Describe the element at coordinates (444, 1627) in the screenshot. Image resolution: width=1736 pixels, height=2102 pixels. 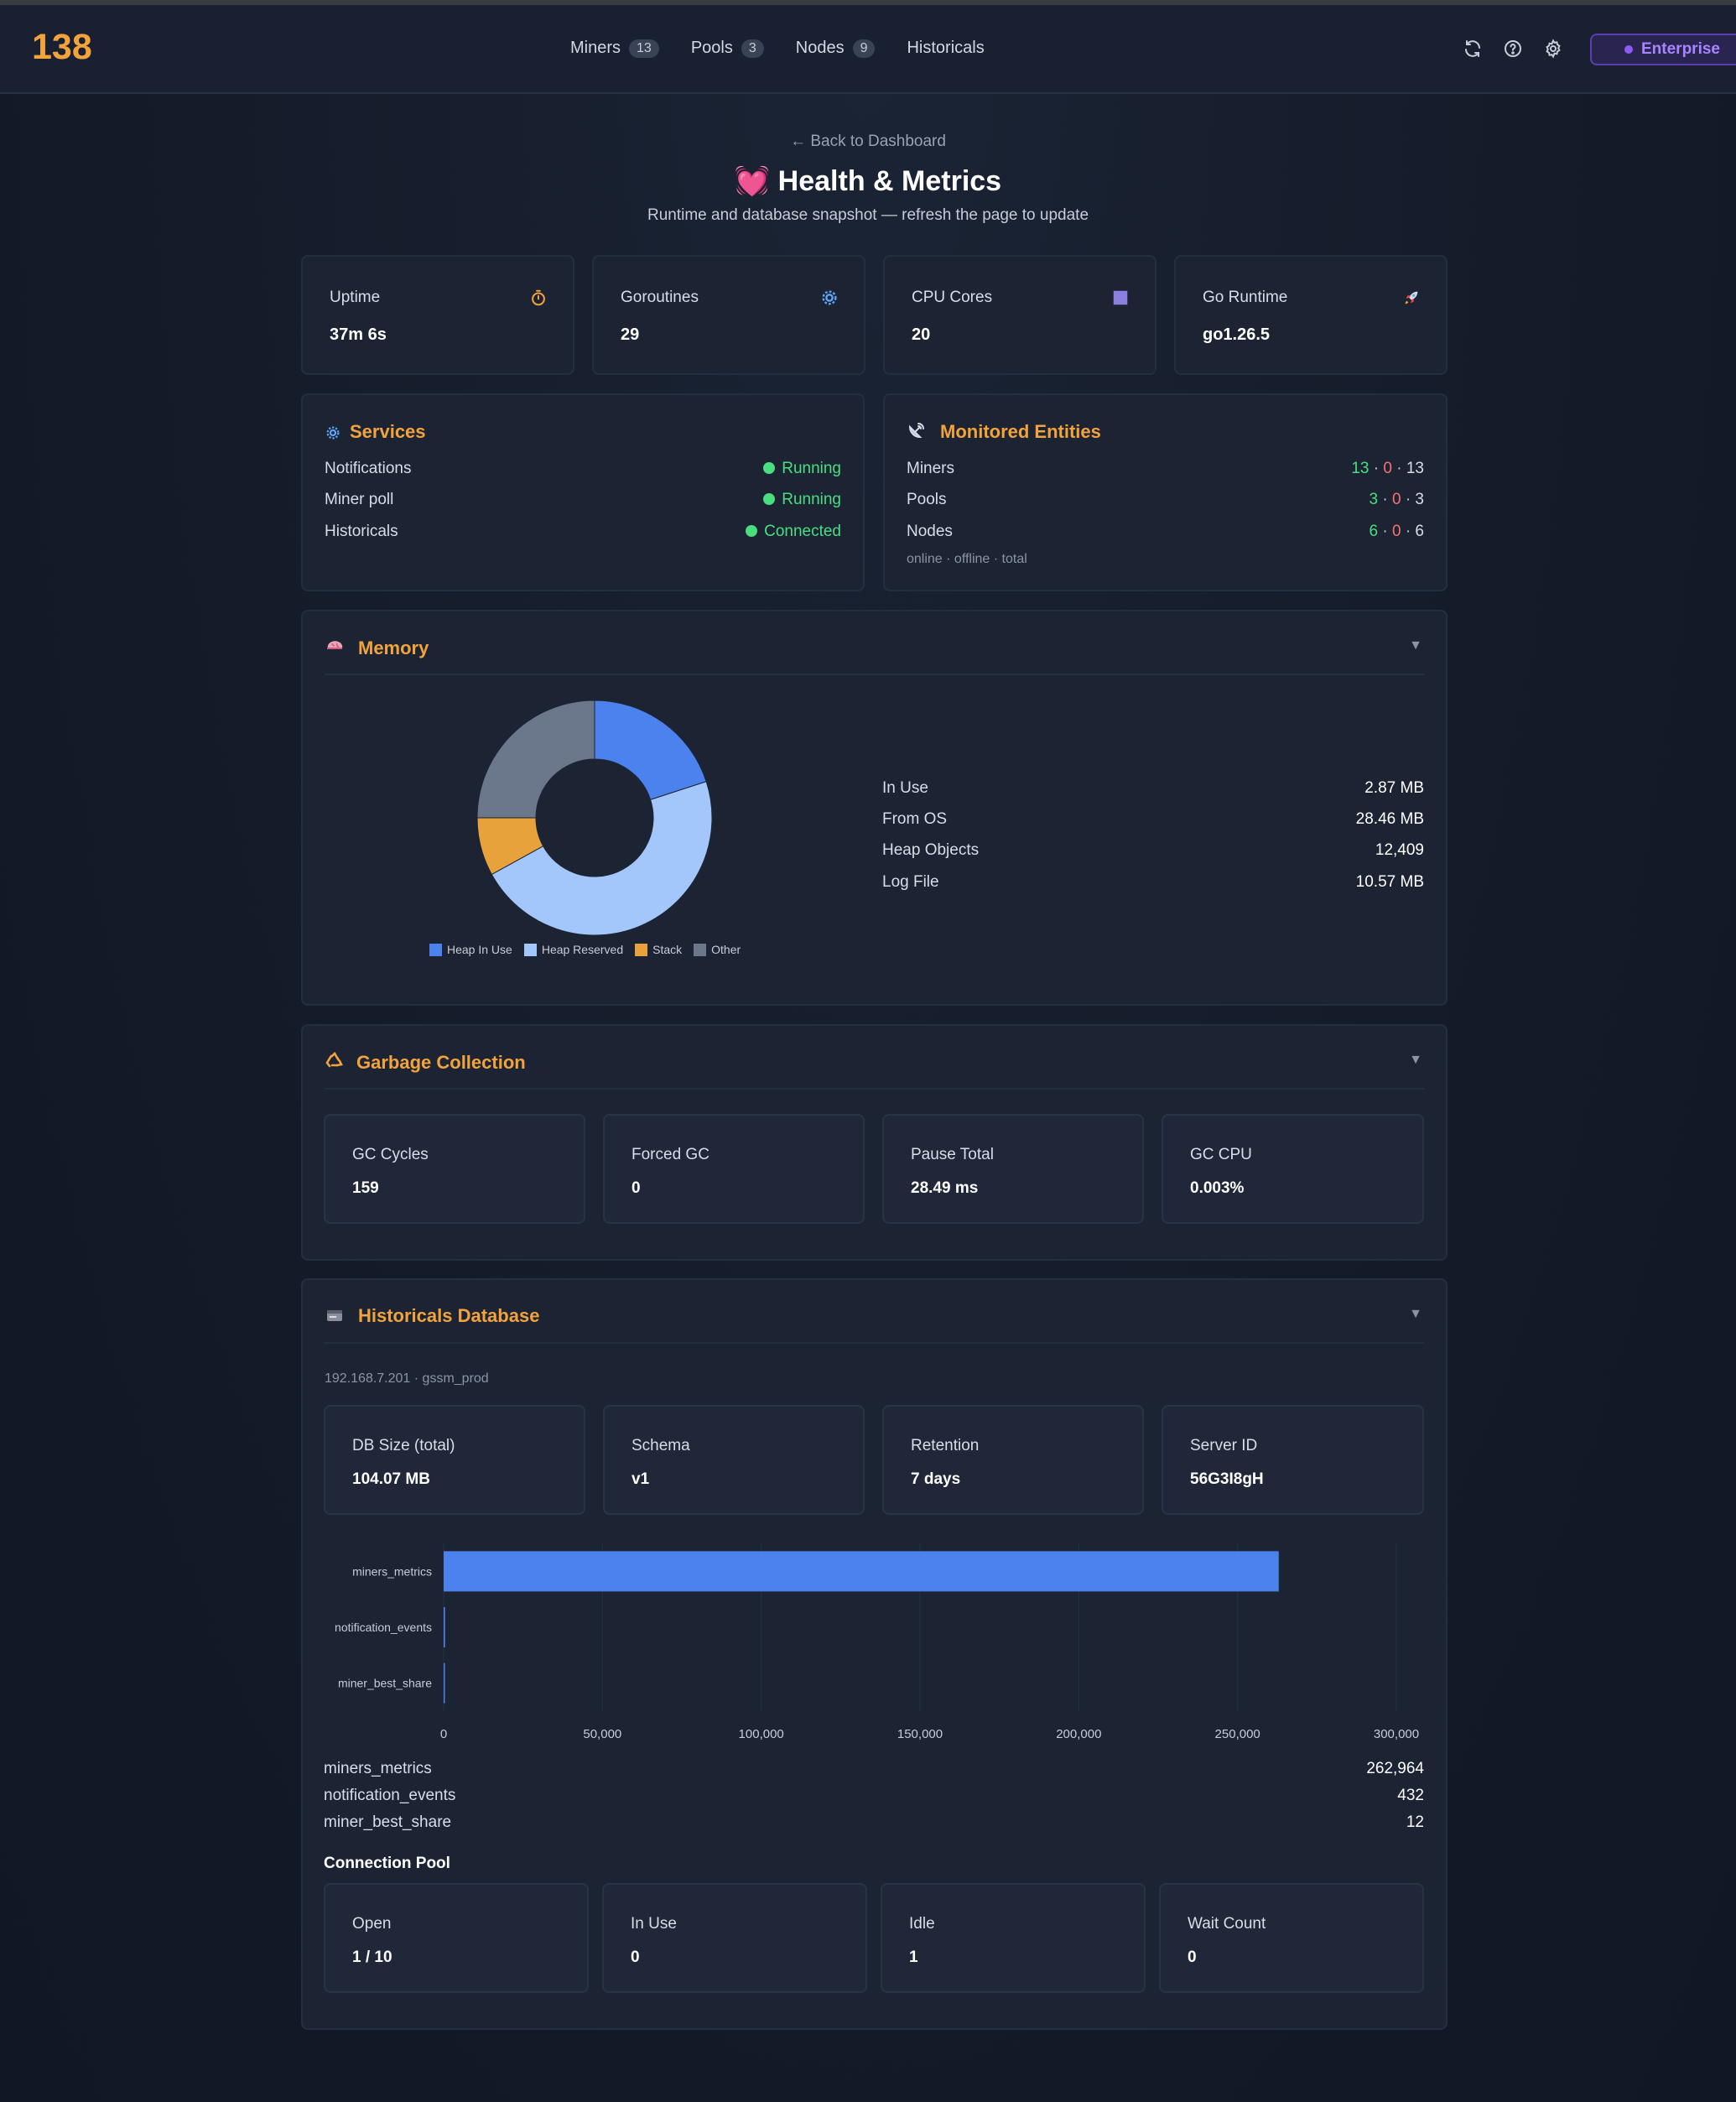
I see `bar-notification_events` at that location.